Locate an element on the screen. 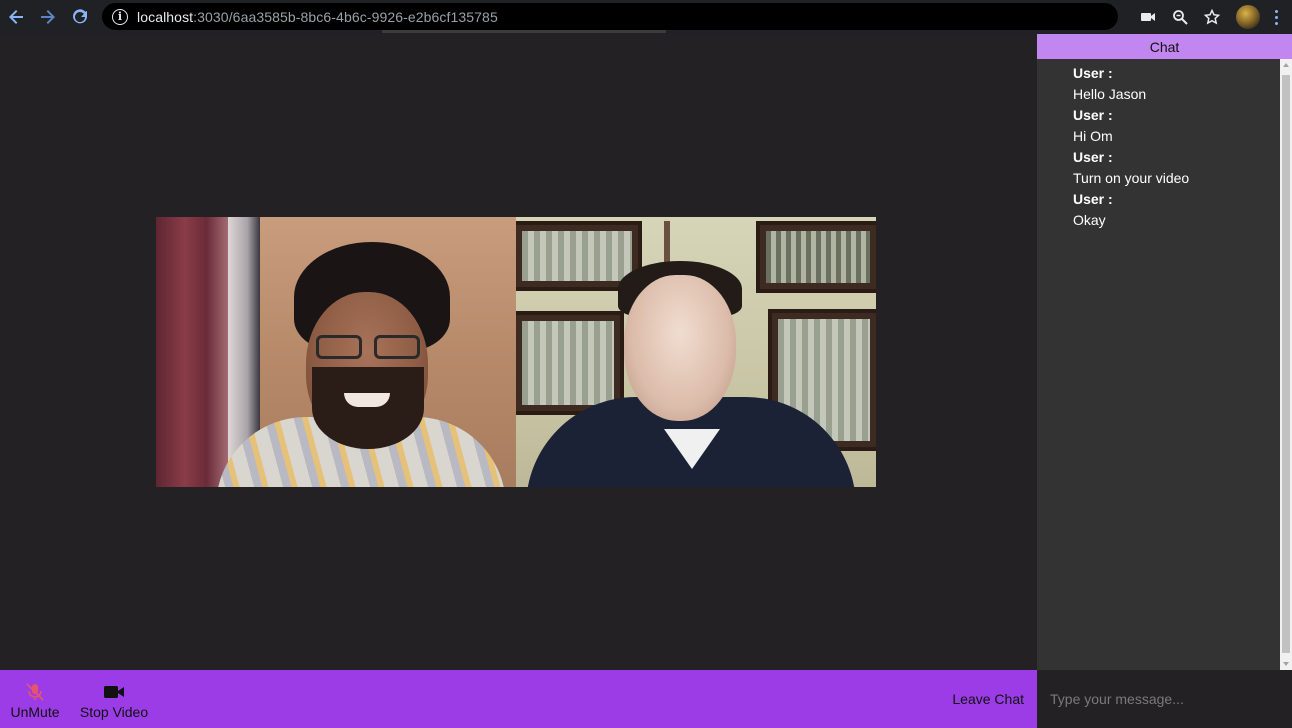 The height and width of the screenshot is (728, 1292). chat-message: User : Hi Om is located at coordinates (1176, 126).